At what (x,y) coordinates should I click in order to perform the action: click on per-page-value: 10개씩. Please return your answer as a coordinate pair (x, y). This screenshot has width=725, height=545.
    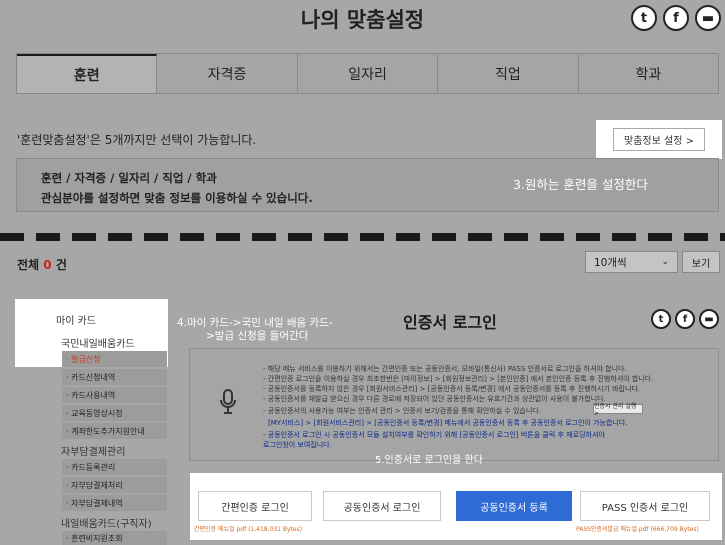
    Looking at the image, I should click on (610, 262).